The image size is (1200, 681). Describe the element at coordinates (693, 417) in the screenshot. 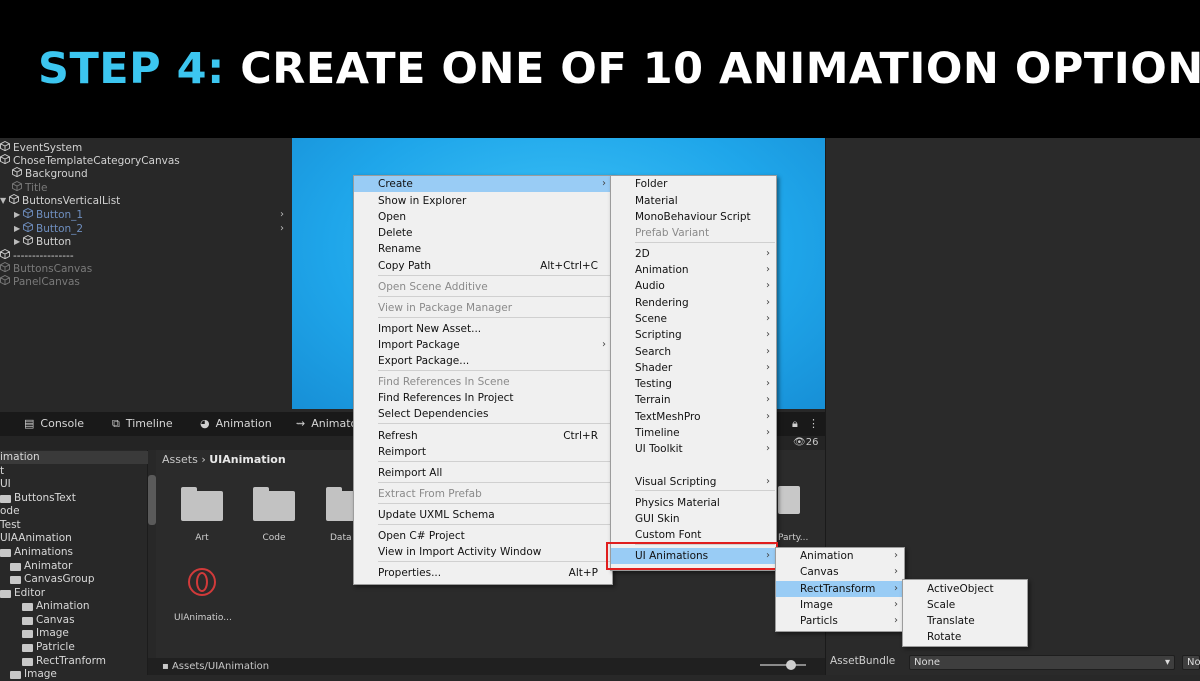

I see `create-submenu-item: TextMeshPro ›` at that location.